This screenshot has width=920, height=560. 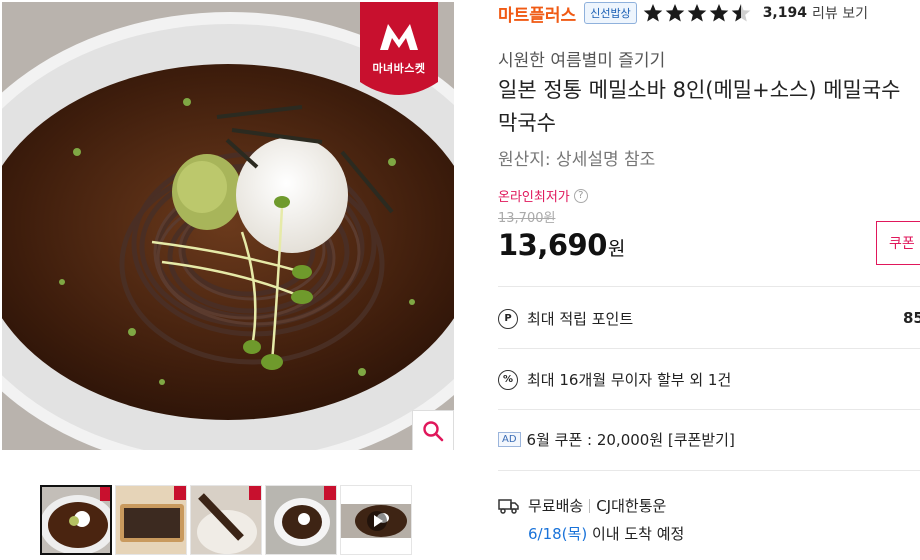 I want to click on brand-logo-badge: 마녀바스켓, so click(x=399, y=51).